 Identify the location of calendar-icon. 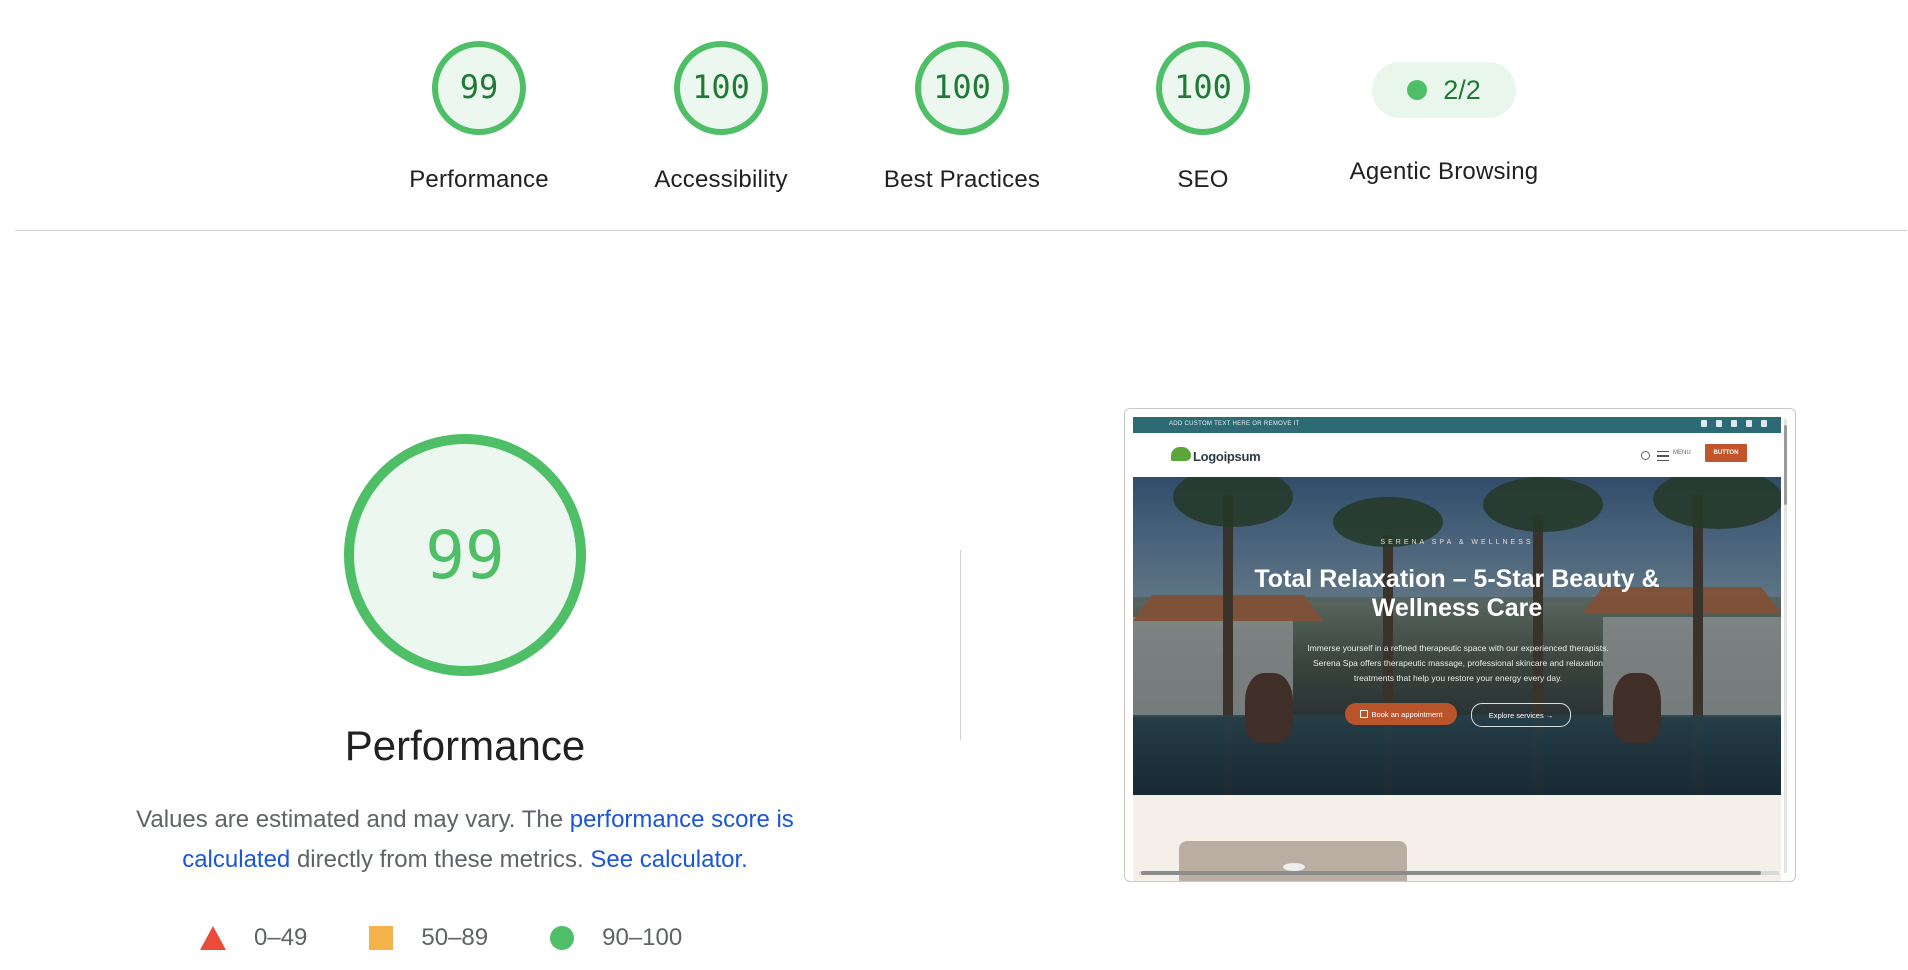
(1363, 714).